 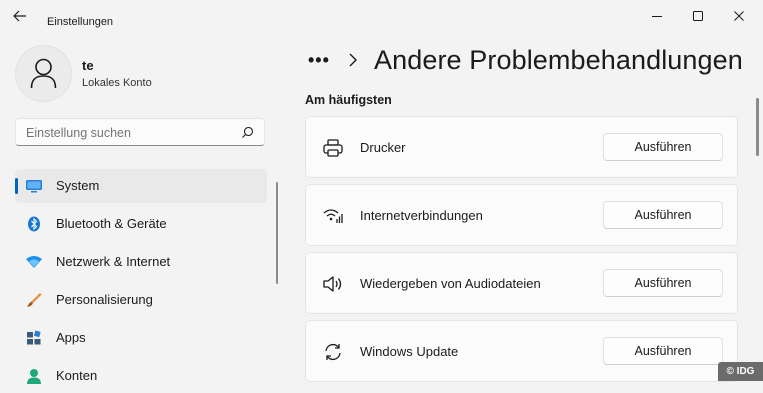 What do you see at coordinates (740, 371) in the screenshot?
I see `watermark: © IDG` at bounding box center [740, 371].